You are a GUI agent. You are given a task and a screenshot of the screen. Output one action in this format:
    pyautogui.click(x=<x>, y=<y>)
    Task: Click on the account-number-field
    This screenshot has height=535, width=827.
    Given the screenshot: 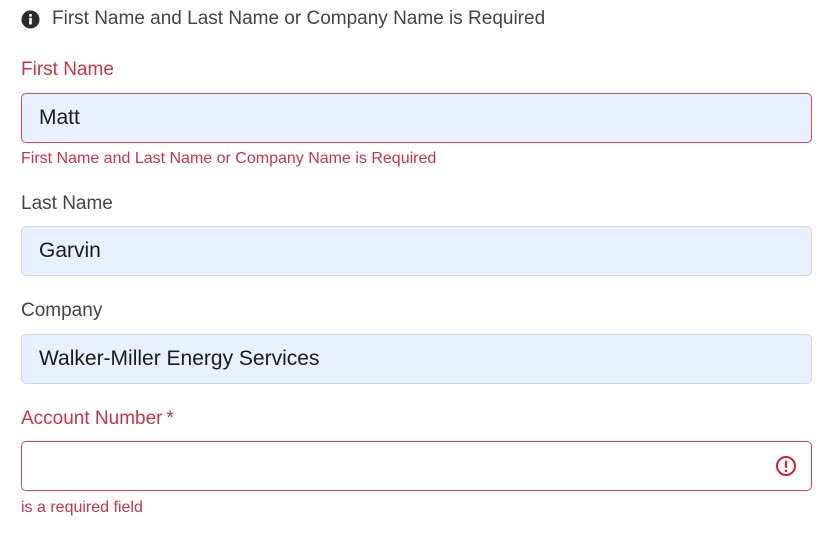 What is the action you would take?
    pyautogui.click(x=416, y=466)
    